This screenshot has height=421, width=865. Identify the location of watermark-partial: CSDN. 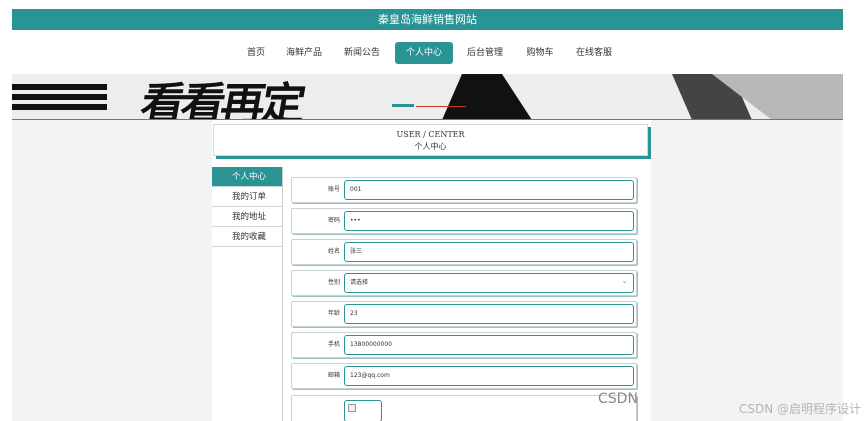
(618, 399).